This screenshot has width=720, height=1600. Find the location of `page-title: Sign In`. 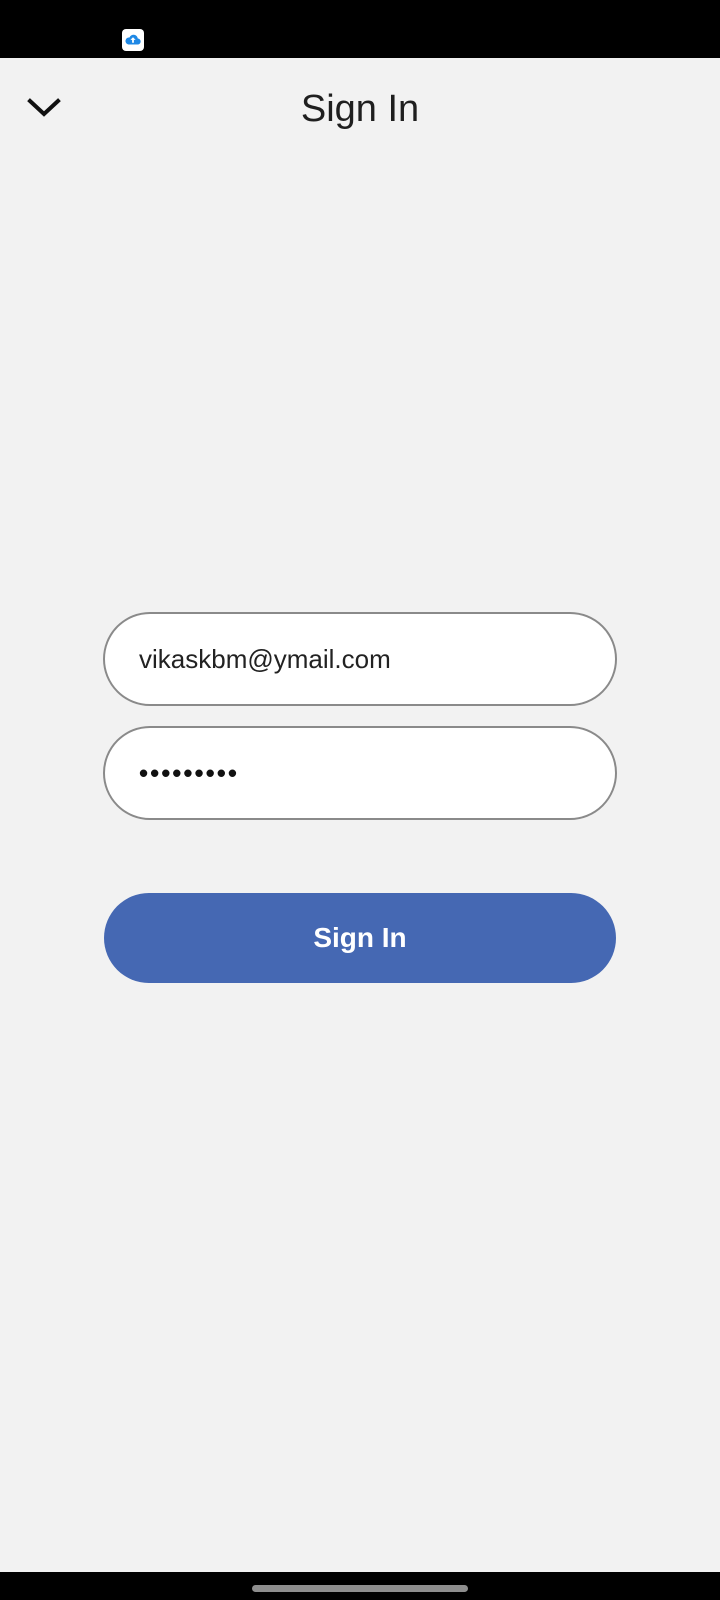

page-title: Sign In is located at coordinates (360, 109).